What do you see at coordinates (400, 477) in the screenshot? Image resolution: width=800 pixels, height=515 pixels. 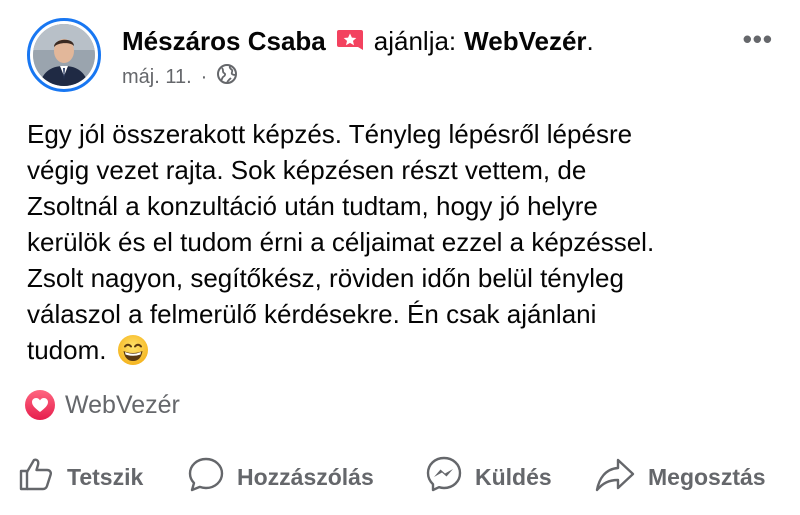 I see `action-bar: Tetszik Hozzászólás Küldés Megosztás` at bounding box center [400, 477].